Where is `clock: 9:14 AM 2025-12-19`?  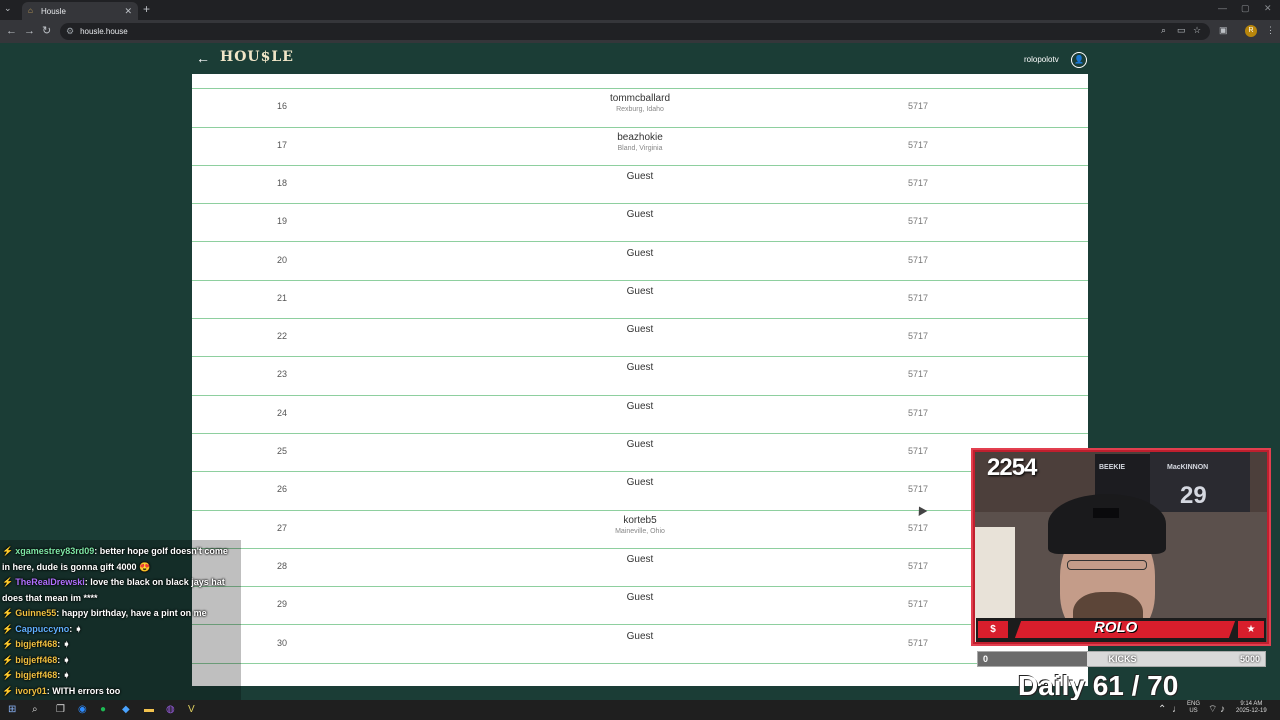
clock: 9:14 AM 2025-12-19 is located at coordinates (1251, 708).